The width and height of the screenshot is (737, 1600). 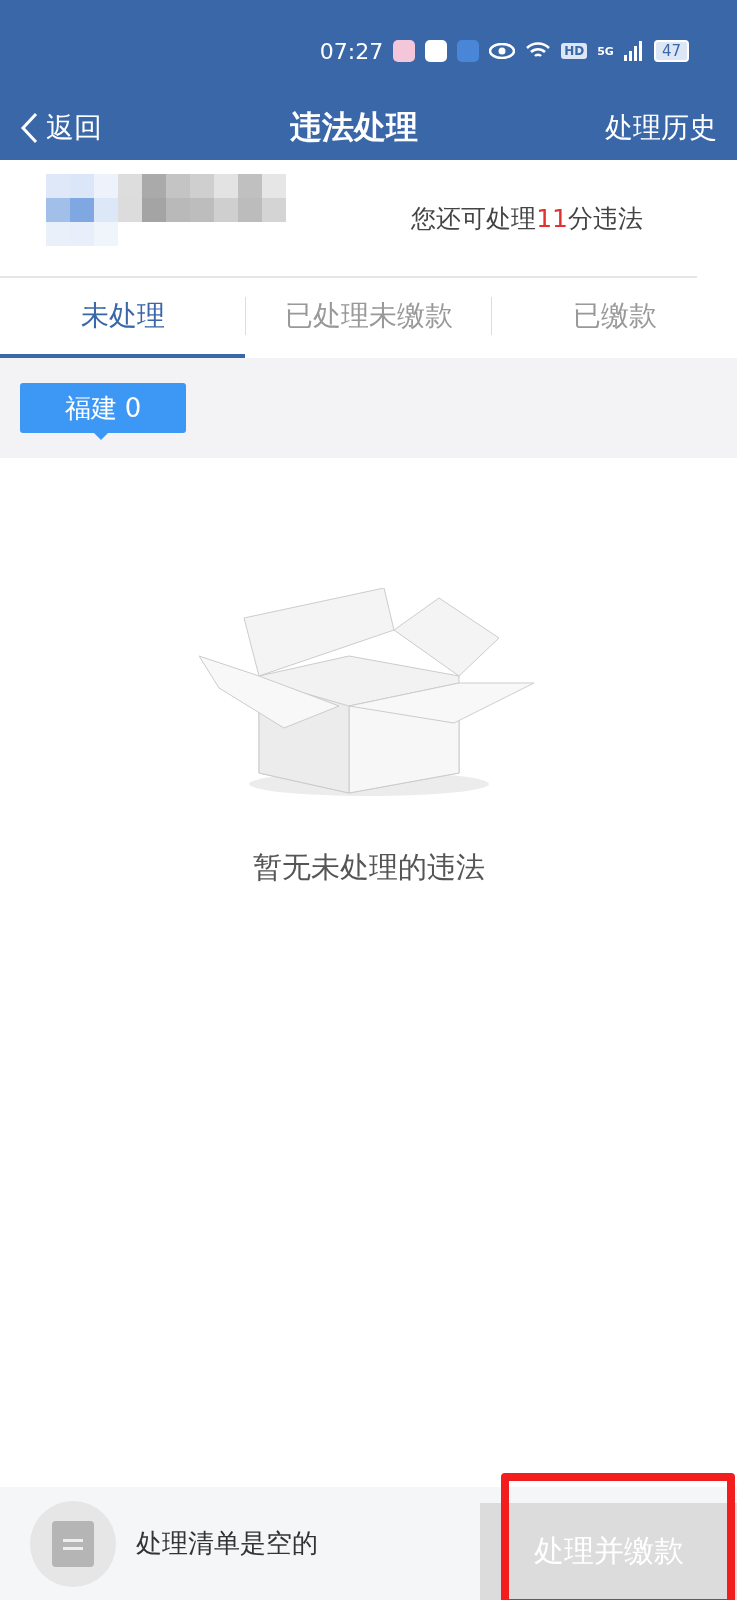 I want to click on cart-status-text: 处理清单是空的, so click(x=227, y=1543).